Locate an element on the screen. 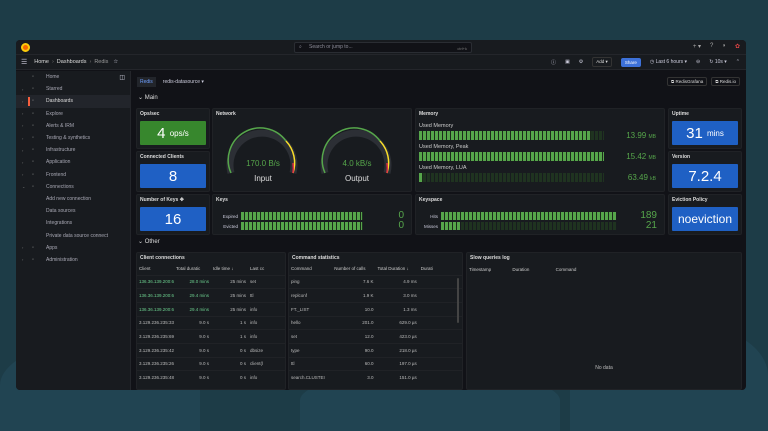 Image resolution: width=768 pixels, height=431 pixels. frontend-icon: ◦ is located at coordinates (33, 174).